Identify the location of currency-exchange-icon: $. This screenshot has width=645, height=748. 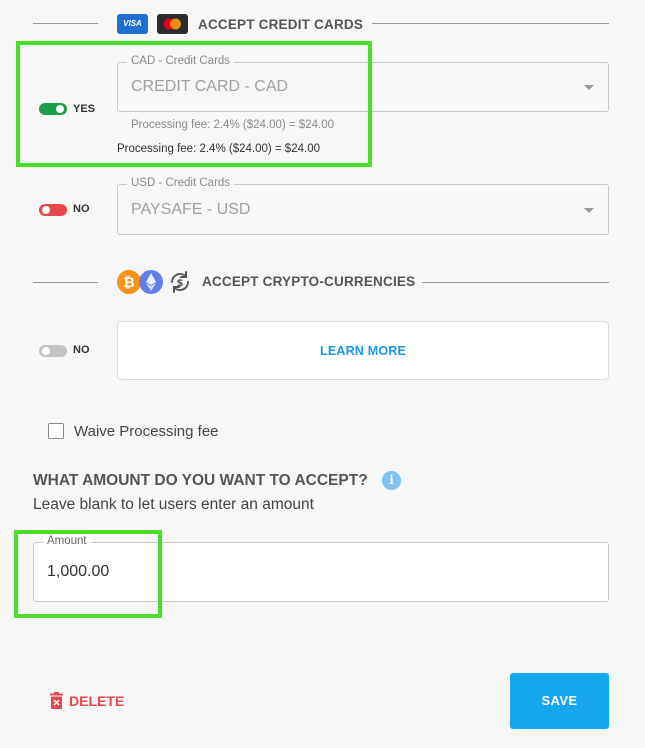
(180, 282).